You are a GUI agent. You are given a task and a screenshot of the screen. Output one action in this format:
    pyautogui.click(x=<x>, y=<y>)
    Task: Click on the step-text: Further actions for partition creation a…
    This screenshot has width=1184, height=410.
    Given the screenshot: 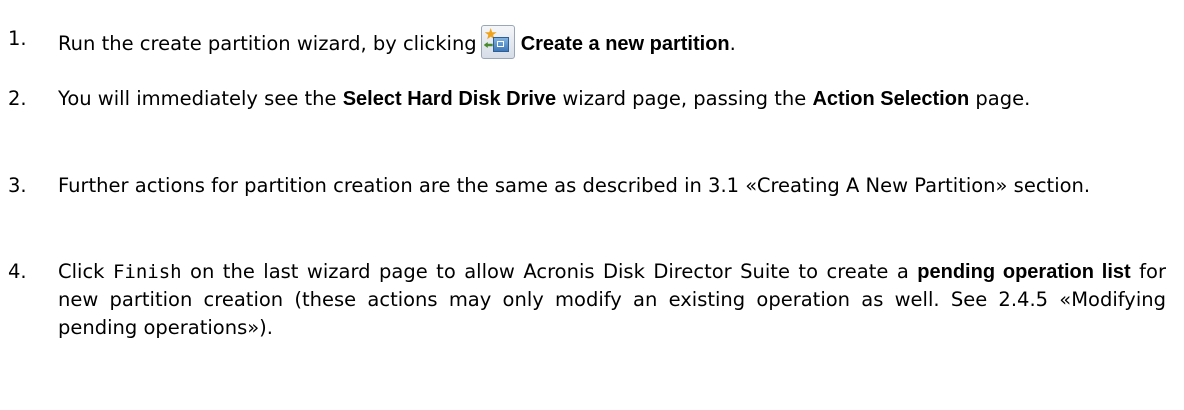 What is the action you would take?
    pyautogui.click(x=574, y=185)
    